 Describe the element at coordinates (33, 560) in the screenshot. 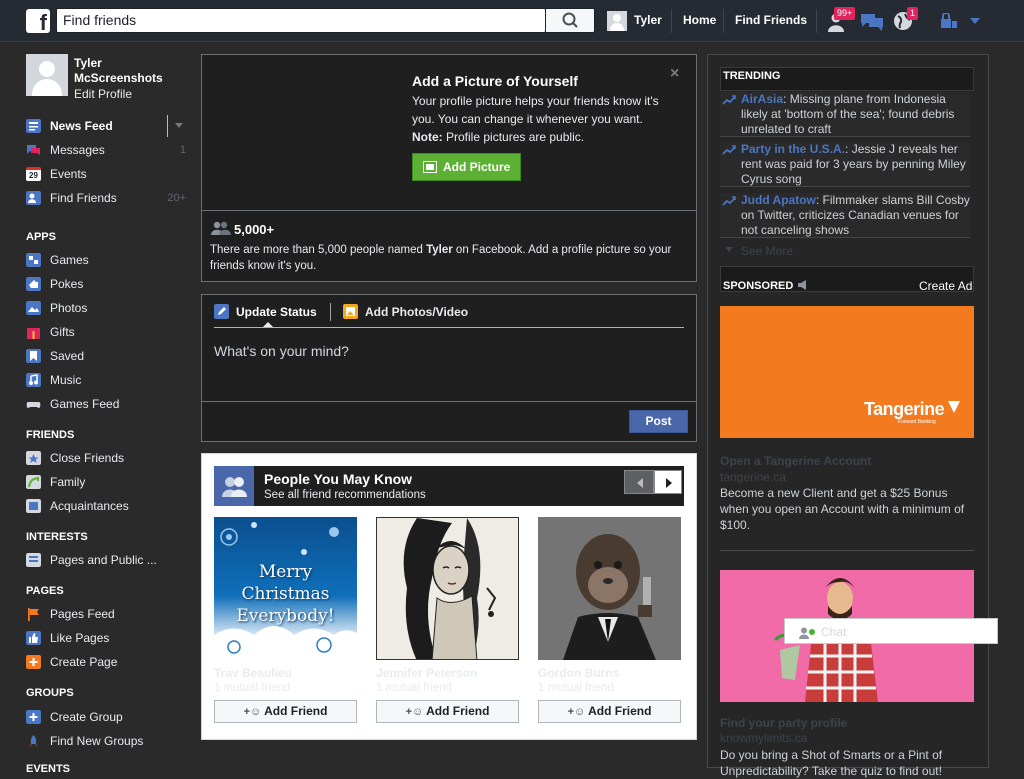

I see `pages-feed-icon` at that location.